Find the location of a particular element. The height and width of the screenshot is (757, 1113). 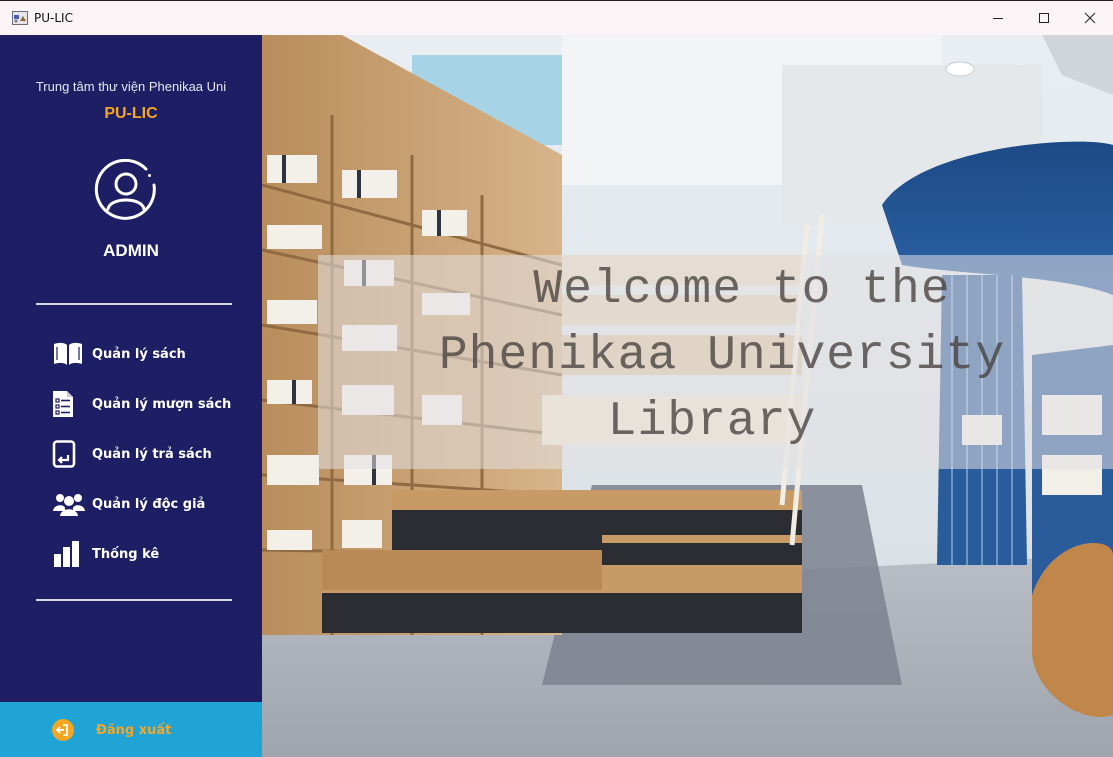

sidebar-item-return-management: Quản lý trả sách is located at coordinates (132, 454).